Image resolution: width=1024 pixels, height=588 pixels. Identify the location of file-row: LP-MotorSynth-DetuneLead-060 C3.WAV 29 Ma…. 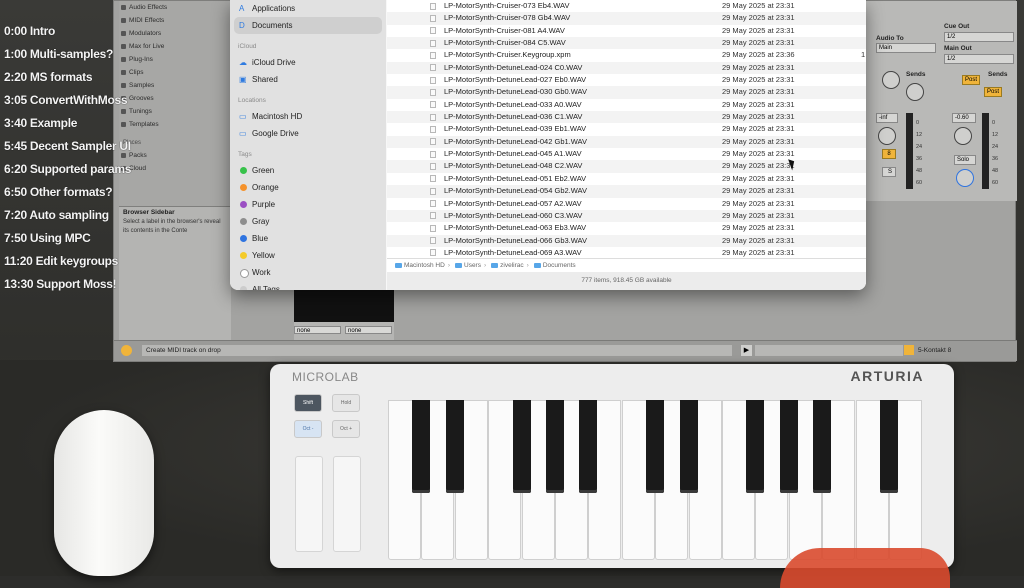
(626, 216).